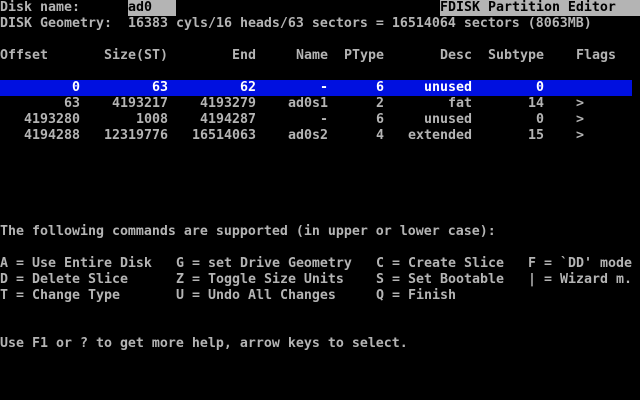 Image resolution: width=640 pixels, height=400 pixels. What do you see at coordinates (228, 103) in the screenshot?
I see `cell-end: 4193279` at bounding box center [228, 103].